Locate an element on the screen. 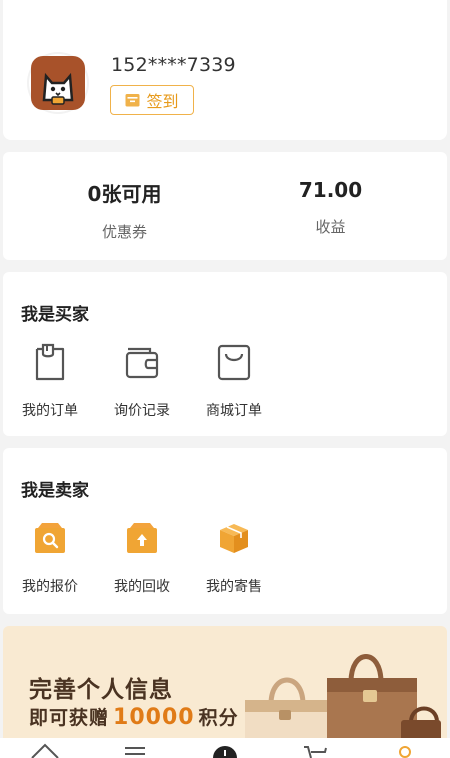  inquiry-records-item: 询价记录 is located at coordinates (142, 381).